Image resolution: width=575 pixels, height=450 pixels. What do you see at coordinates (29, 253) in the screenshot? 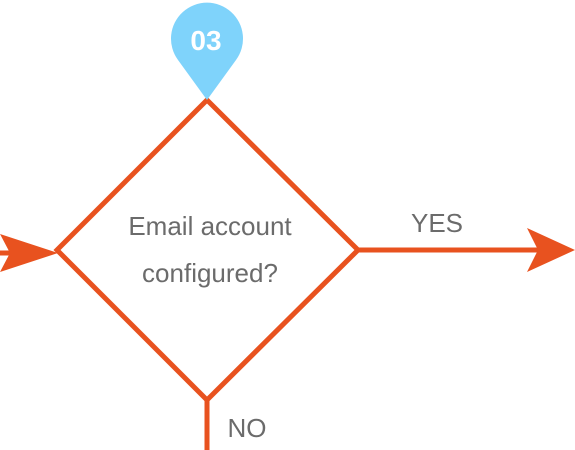
I see `incoming-arrow` at bounding box center [29, 253].